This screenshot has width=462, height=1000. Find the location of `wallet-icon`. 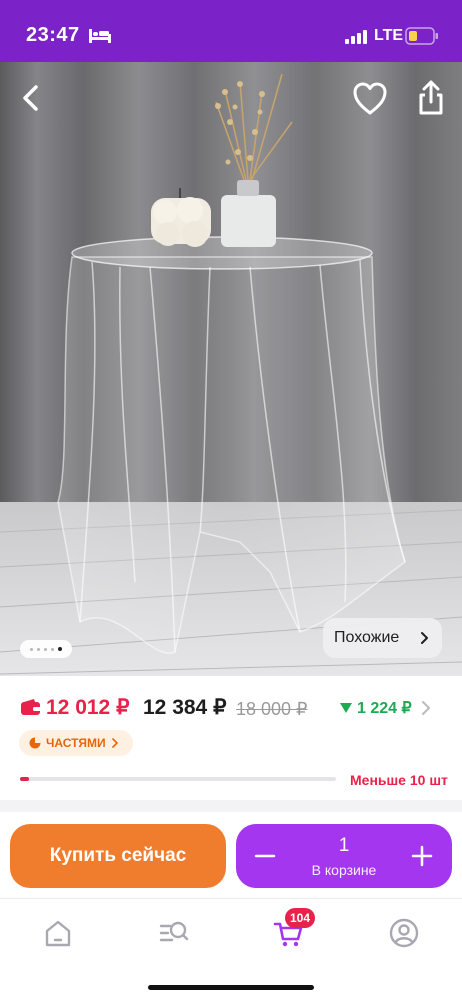

wallet-icon is located at coordinates (31, 709).